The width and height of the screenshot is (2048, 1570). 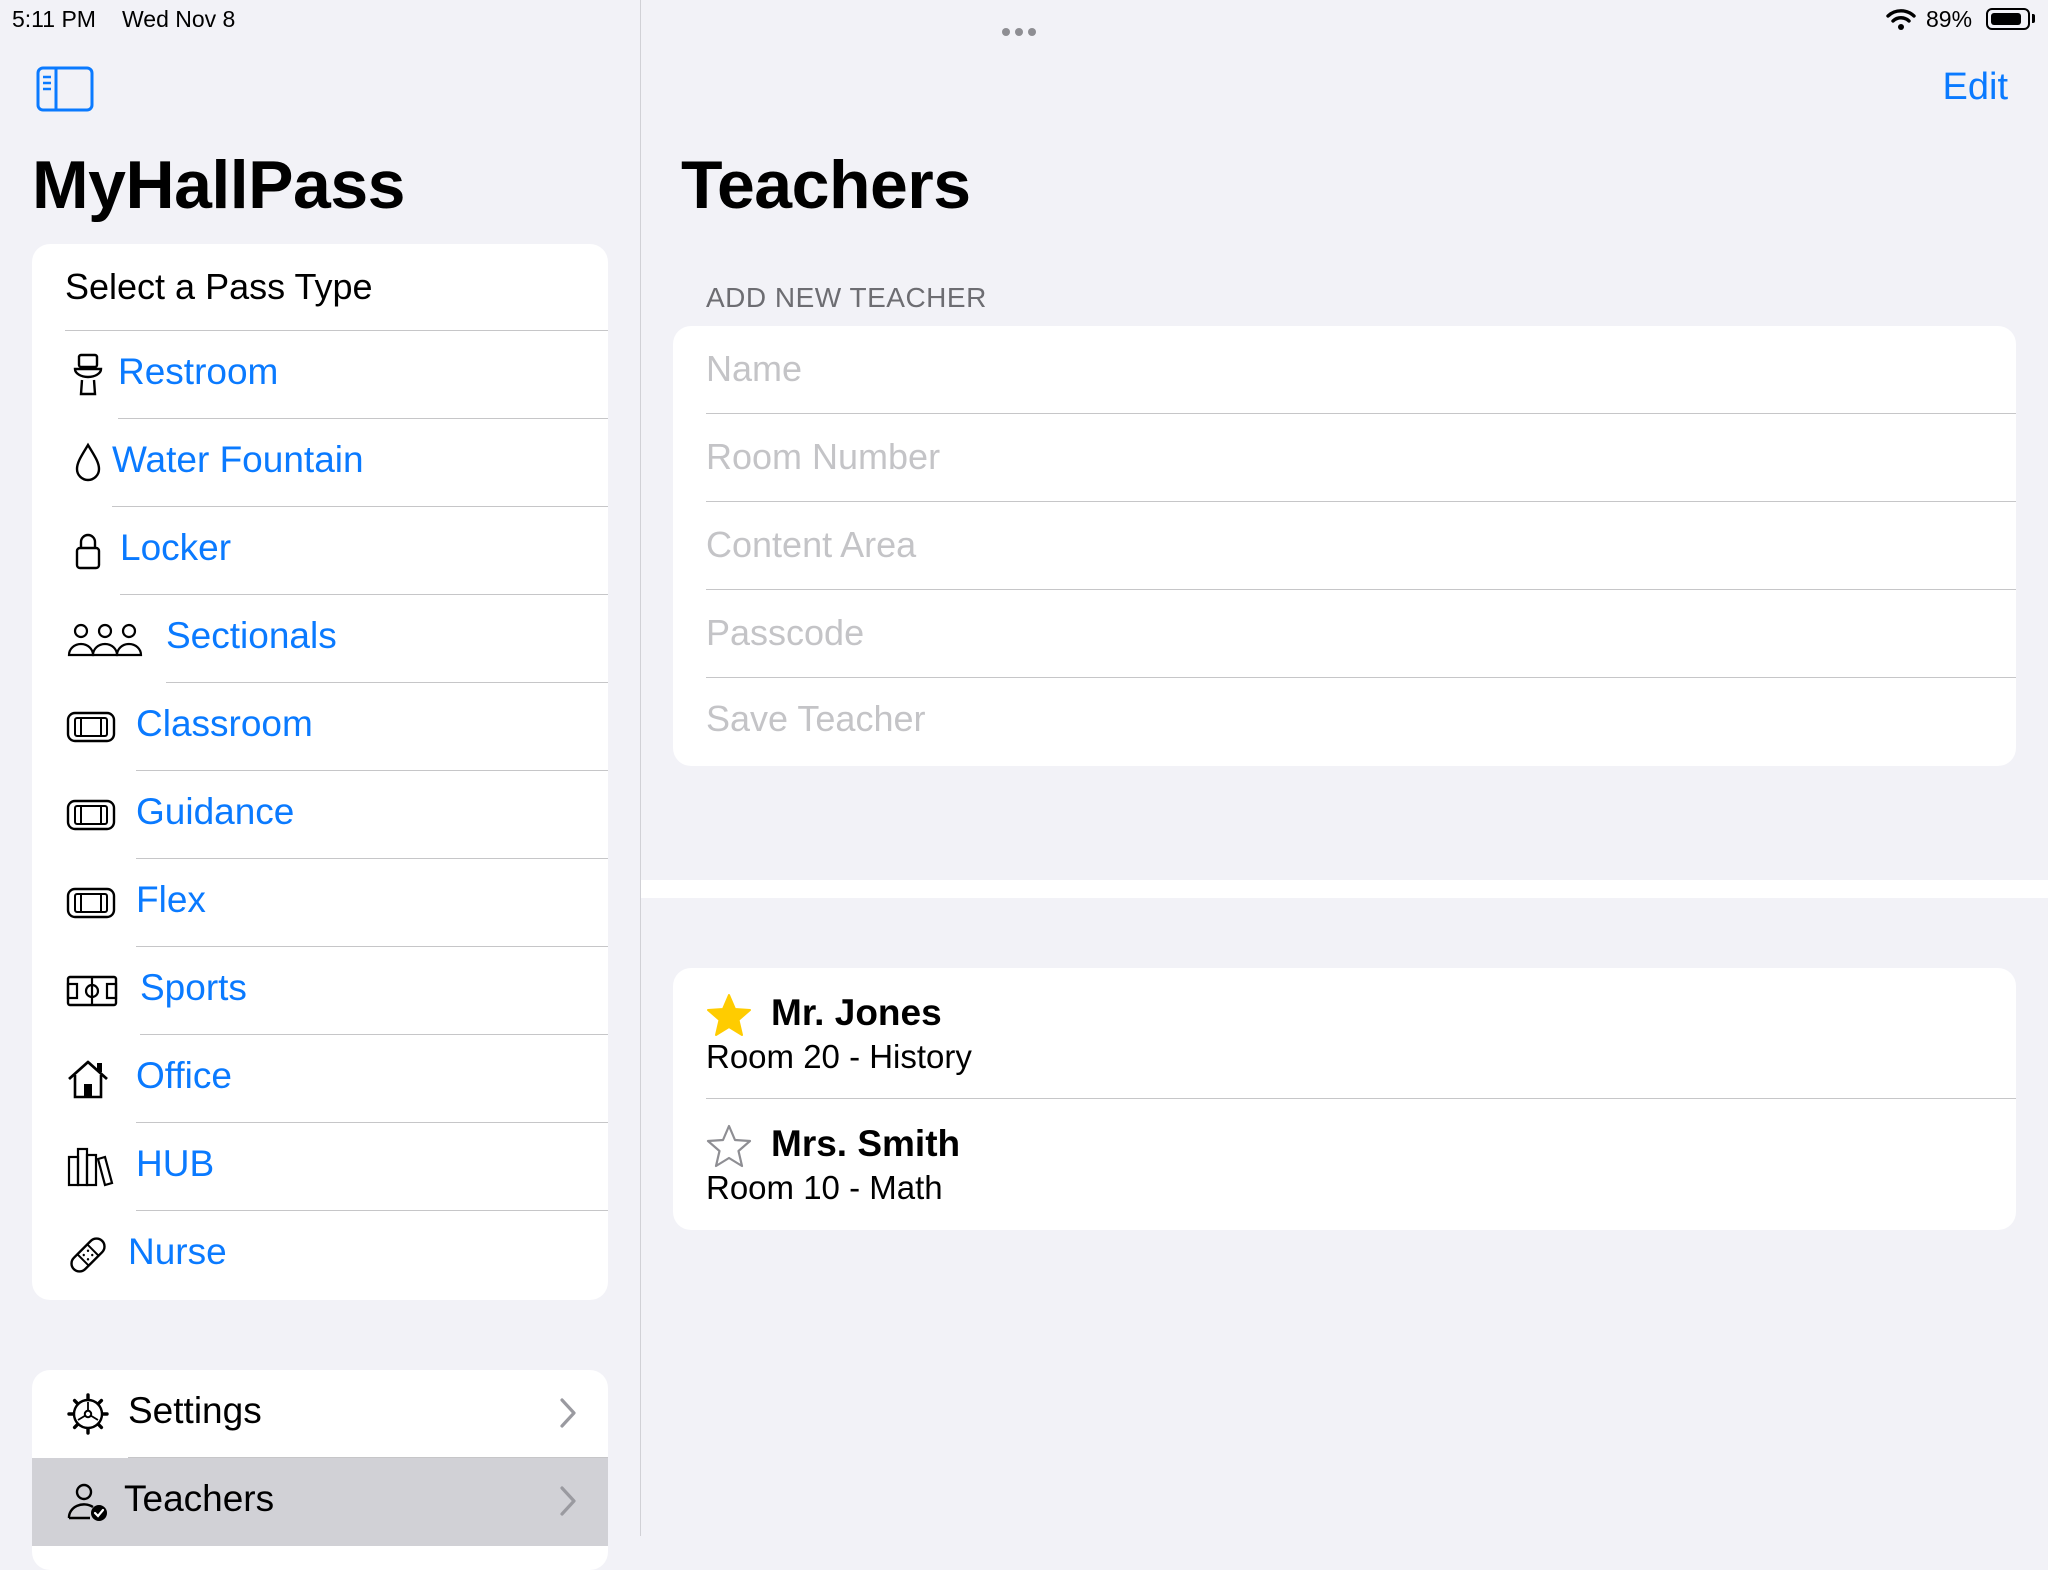 What do you see at coordinates (320, 551) in the screenshot?
I see `pass-type-locker: Locker` at bounding box center [320, 551].